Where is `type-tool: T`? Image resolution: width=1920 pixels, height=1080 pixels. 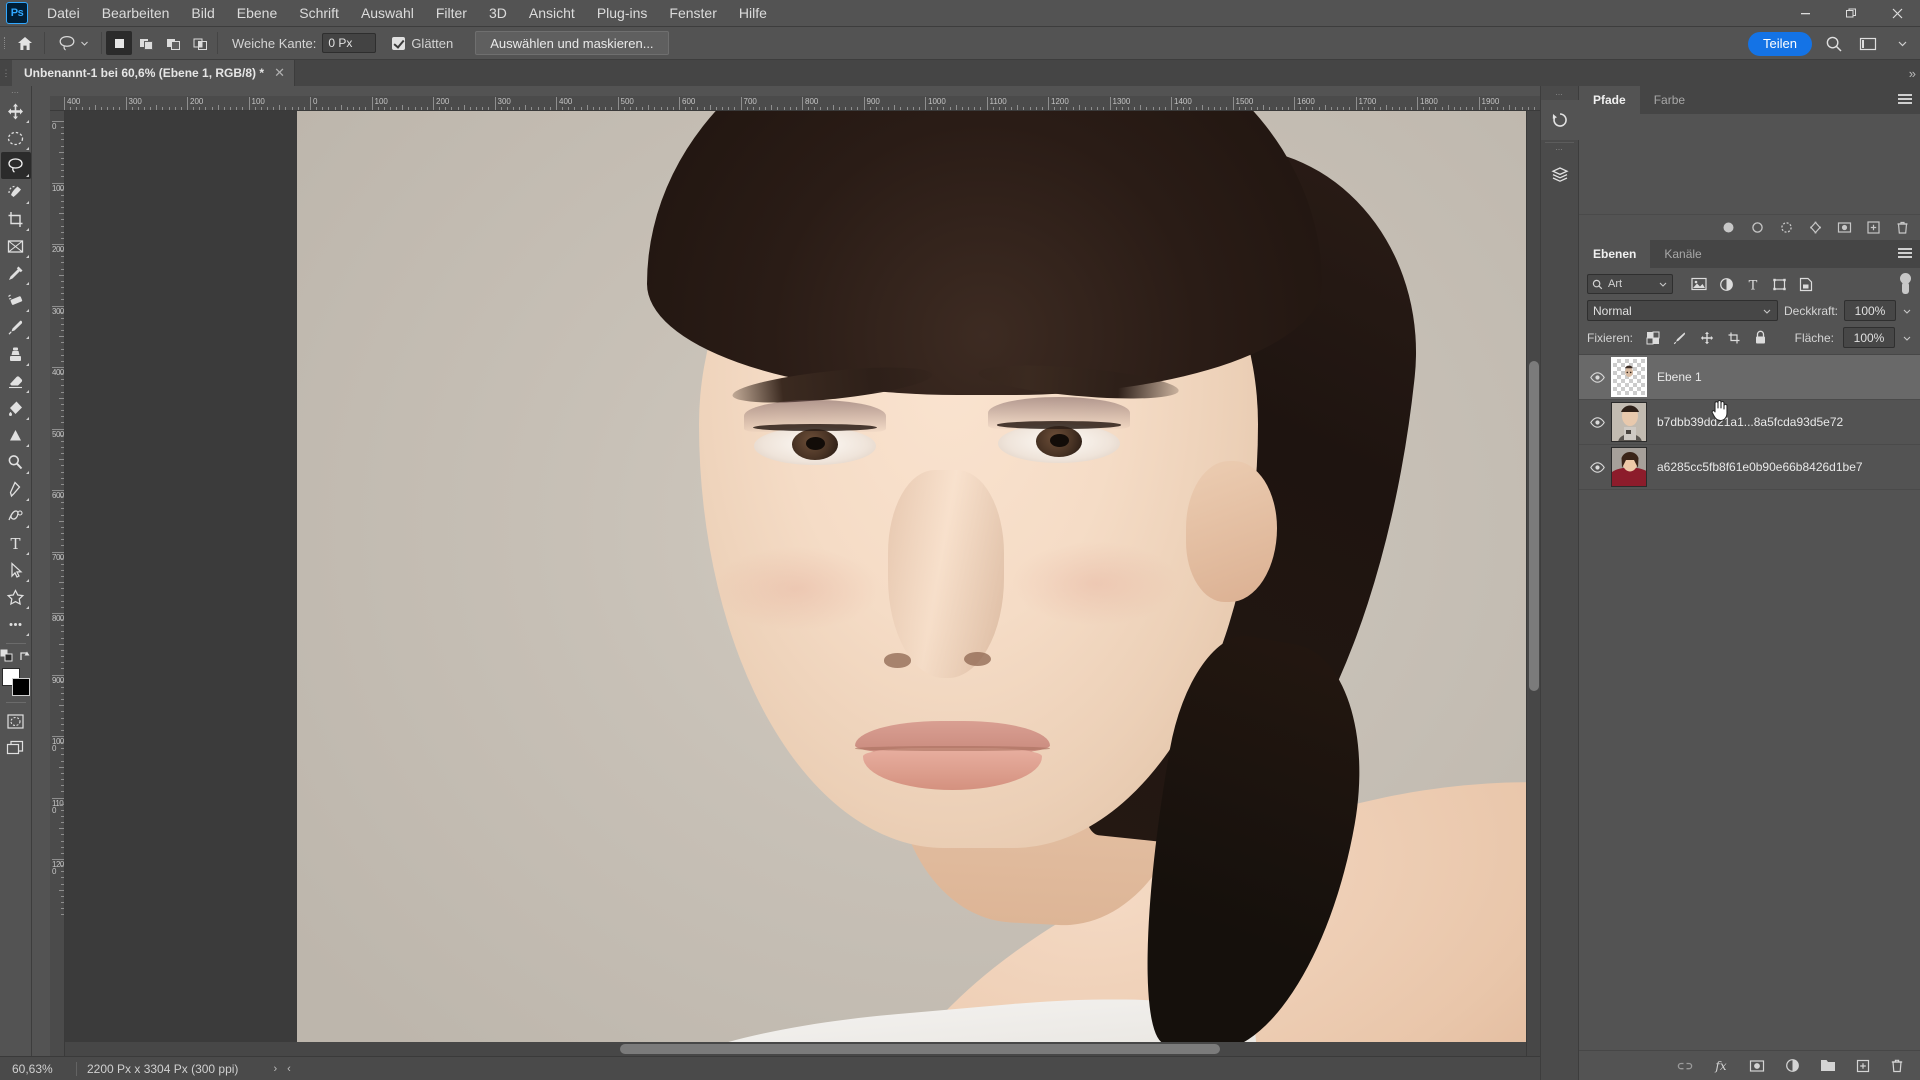
type-tool: T is located at coordinates (16, 543).